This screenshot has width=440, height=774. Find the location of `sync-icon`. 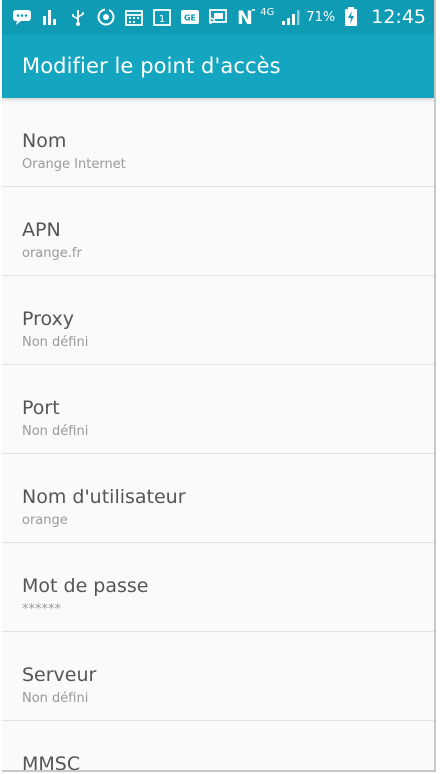

sync-icon is located at coordinates (106, 17).